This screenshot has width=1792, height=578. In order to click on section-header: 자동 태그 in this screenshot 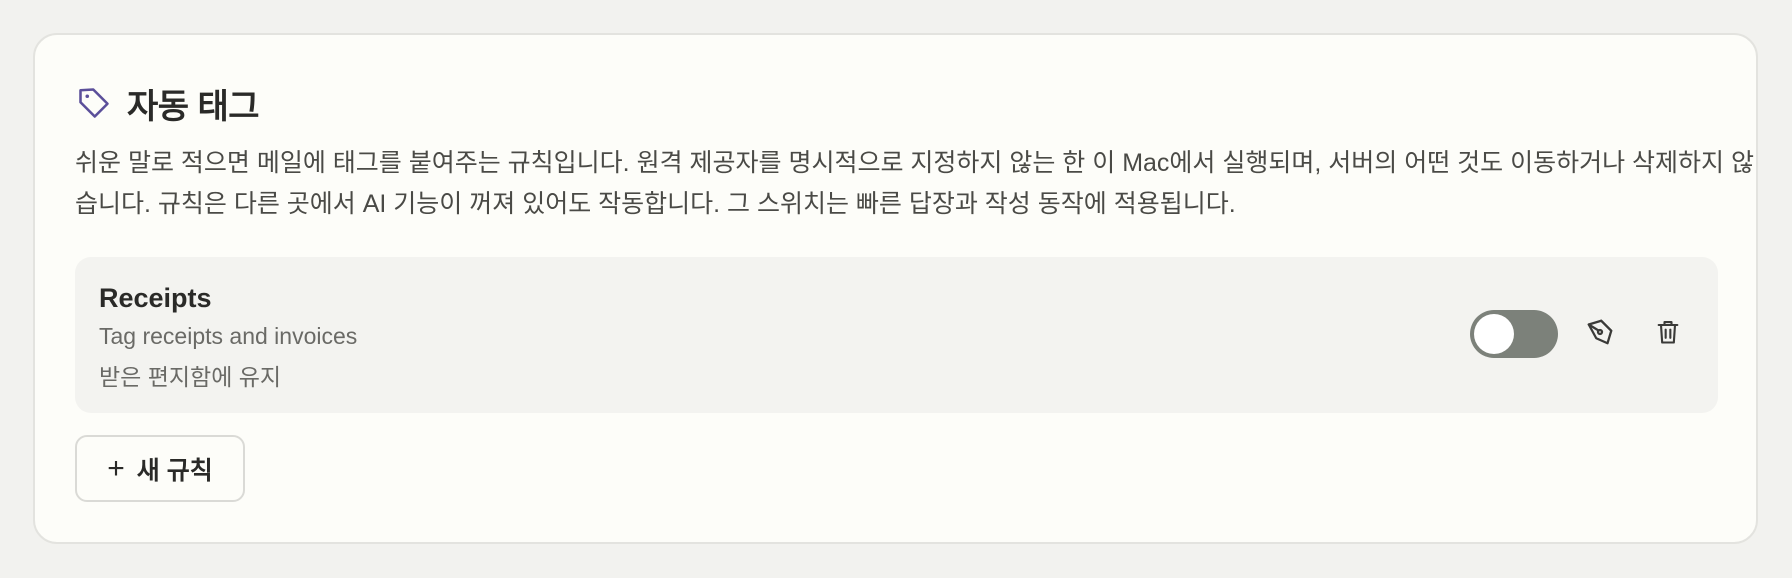, I will do `click(167, 103)`.